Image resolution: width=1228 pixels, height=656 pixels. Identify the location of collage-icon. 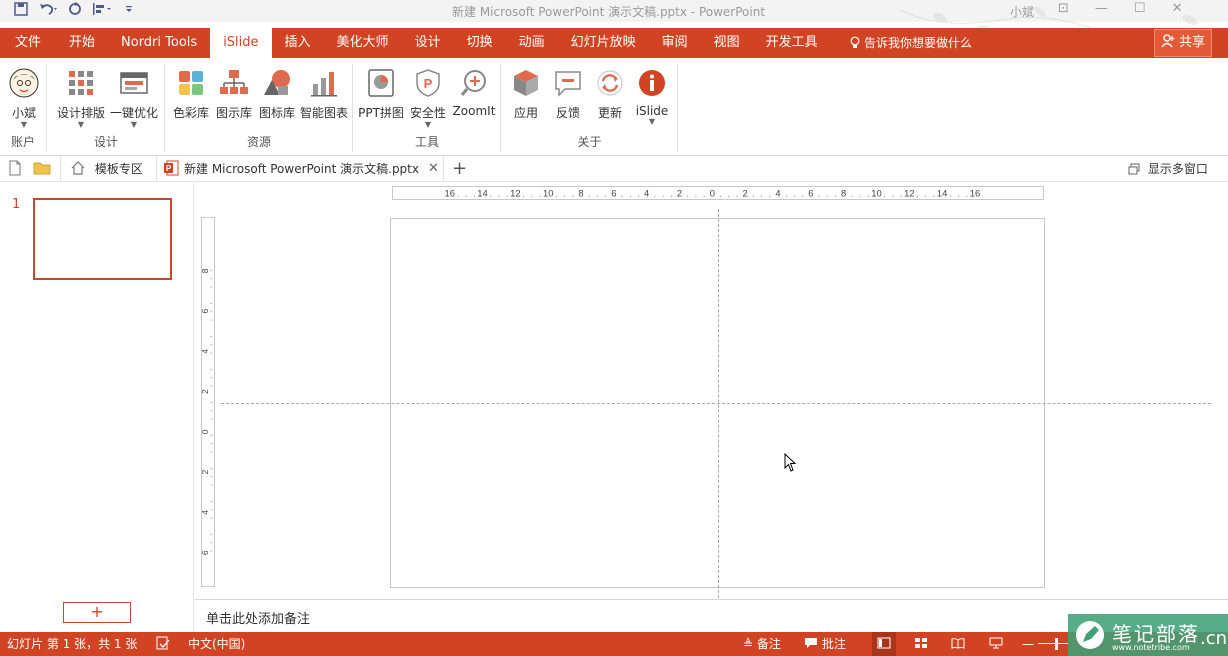
(381, 83).